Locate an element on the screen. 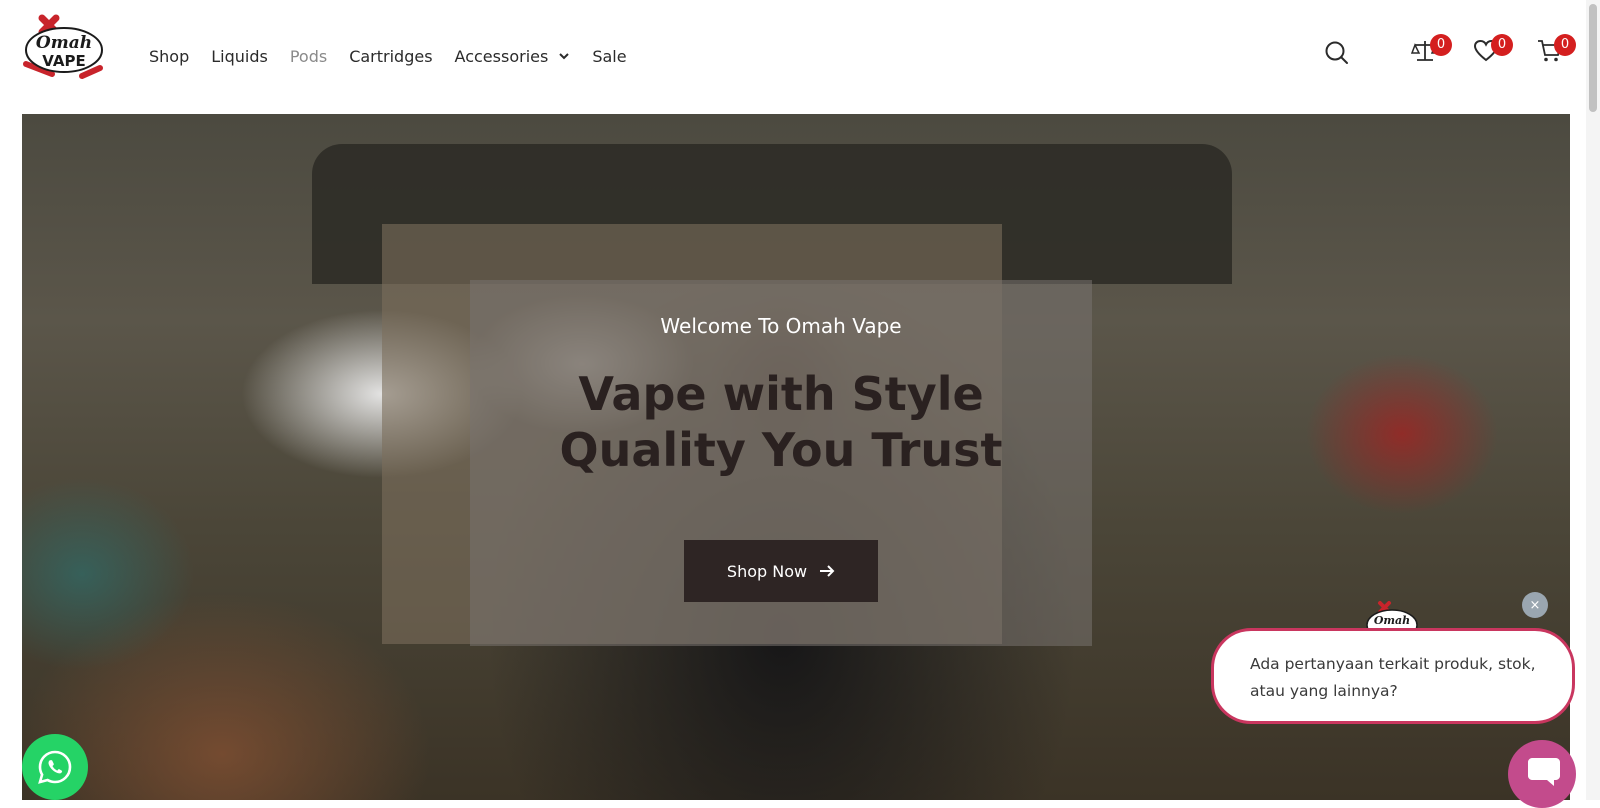  hero-eyebrow: Welcome To Omah Vape is located at coordinates (781, 326).